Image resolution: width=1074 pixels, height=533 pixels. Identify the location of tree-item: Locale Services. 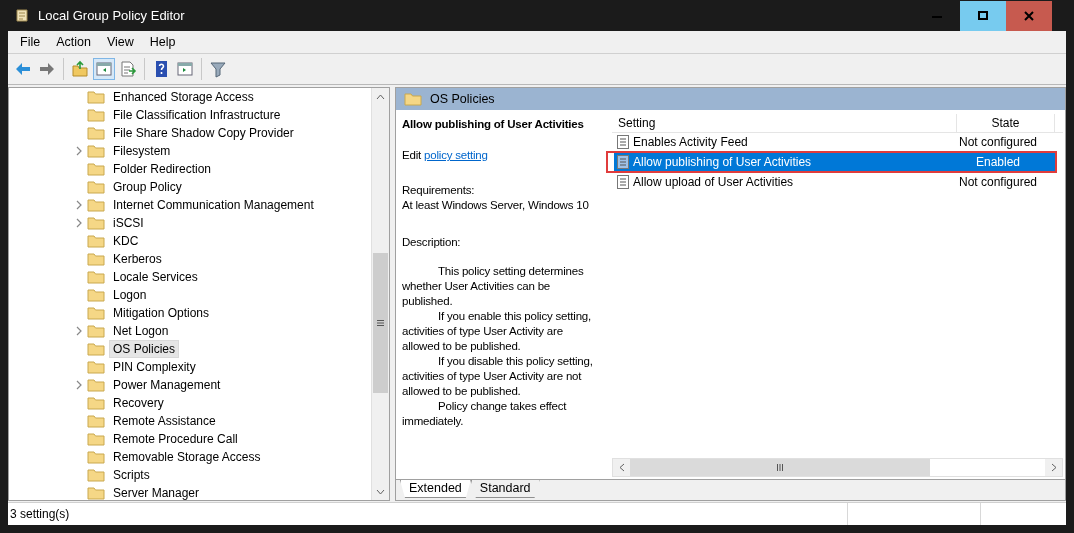
(155, 277).